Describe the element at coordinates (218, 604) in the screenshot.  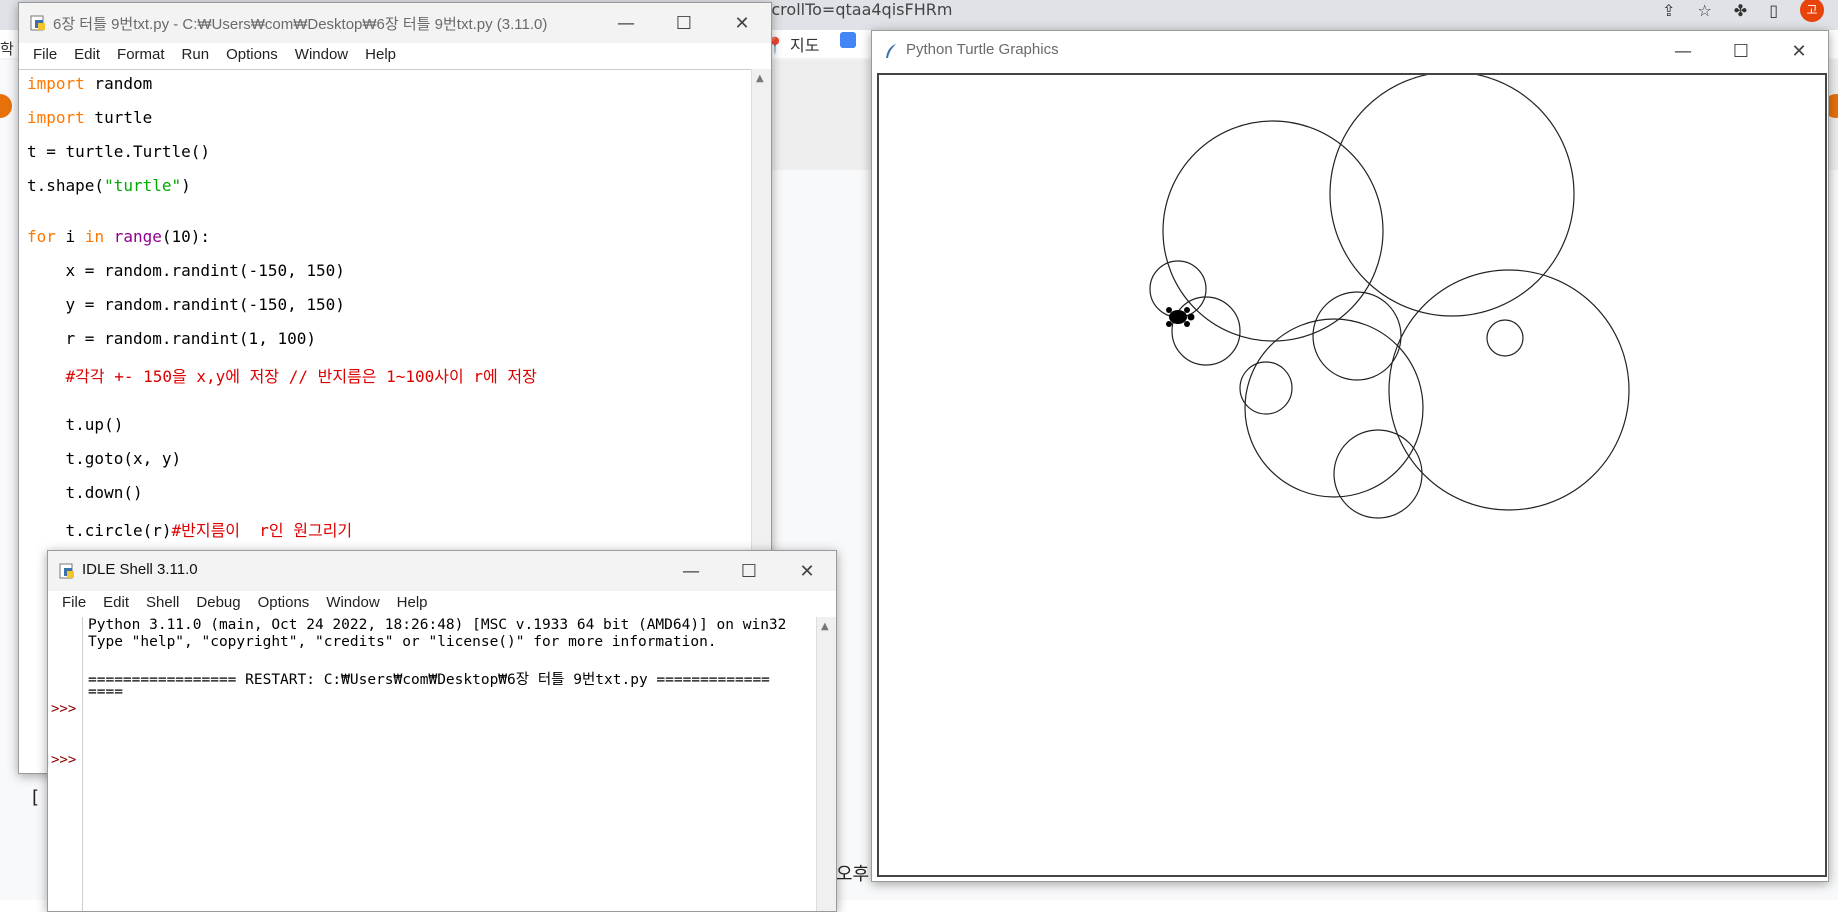
I see `menu-debug: Debug` at that location.